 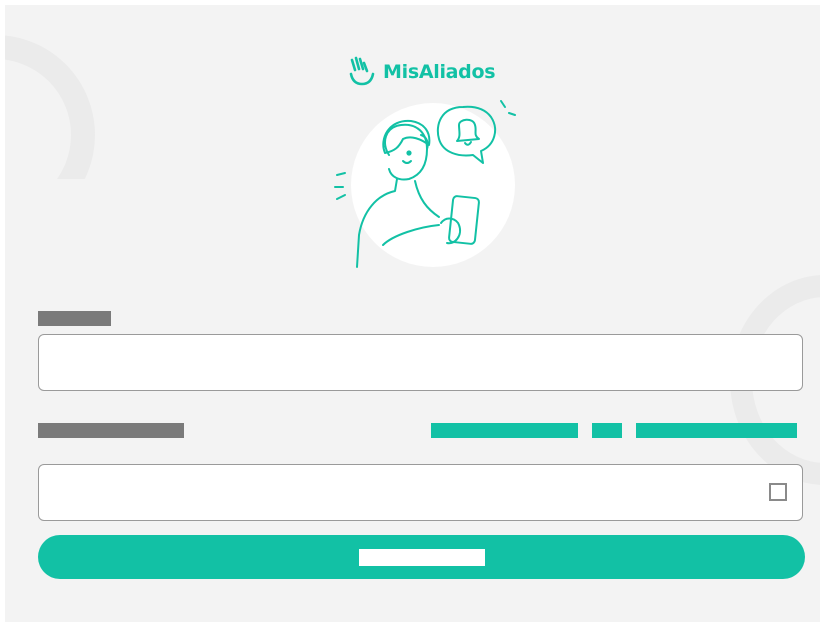 What do you see at coordinates (439, 72) in the screenshot?
I see `brand-name: MisAliados` at bounding box center [439, 72].